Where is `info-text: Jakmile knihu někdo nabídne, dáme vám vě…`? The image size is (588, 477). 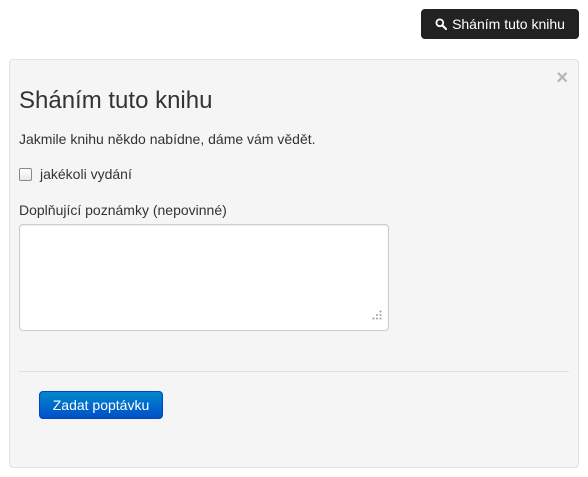 info-text: Jakmile knihu někdo nabídne, dáme vám vě… is located at coordinates (167, 139).